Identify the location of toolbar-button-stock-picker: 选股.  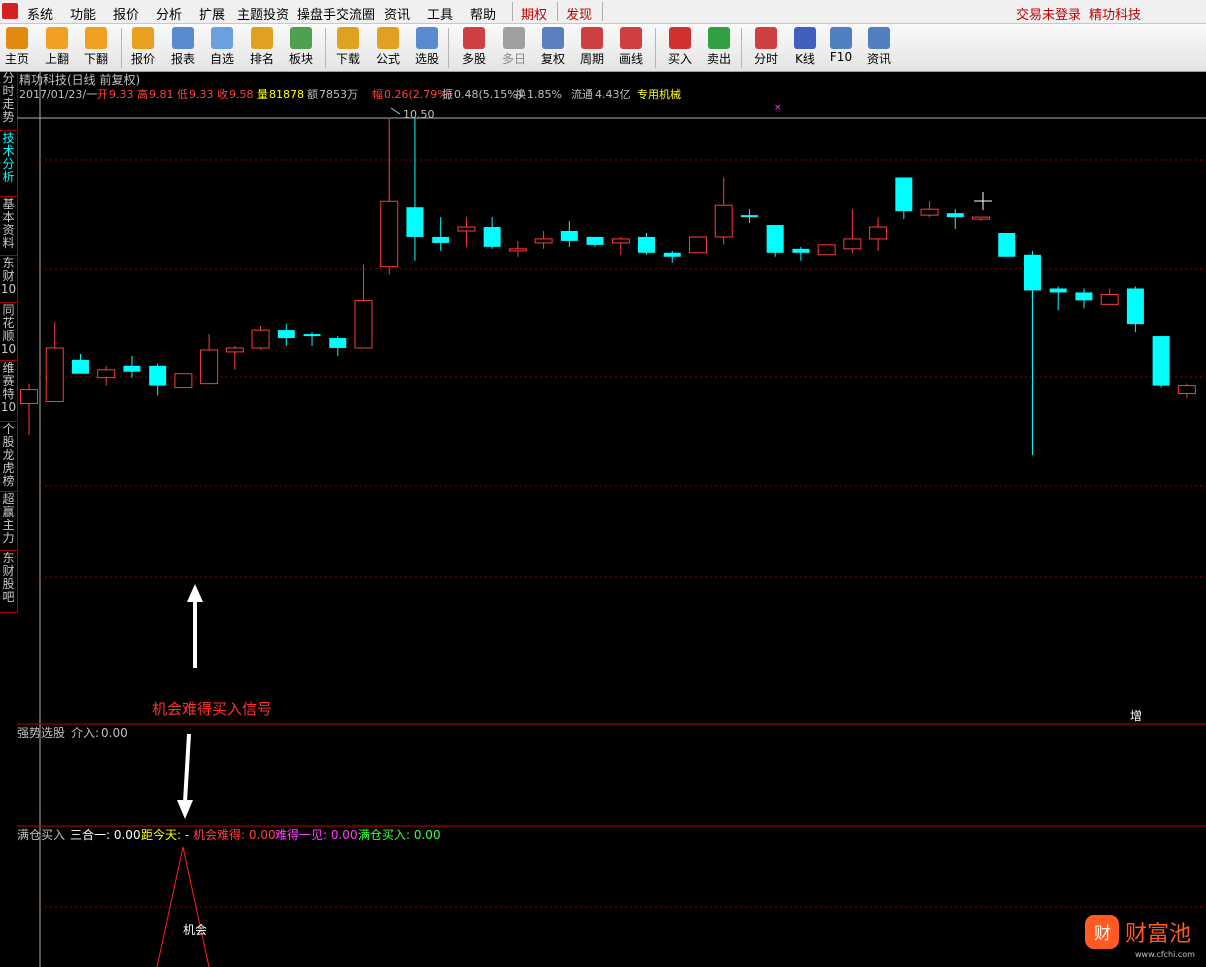
(427, 47).